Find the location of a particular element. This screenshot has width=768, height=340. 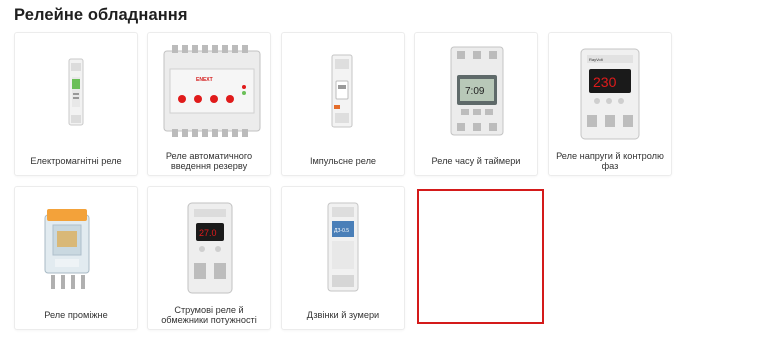

selected-empty-card is located at coordinates (480, 256).